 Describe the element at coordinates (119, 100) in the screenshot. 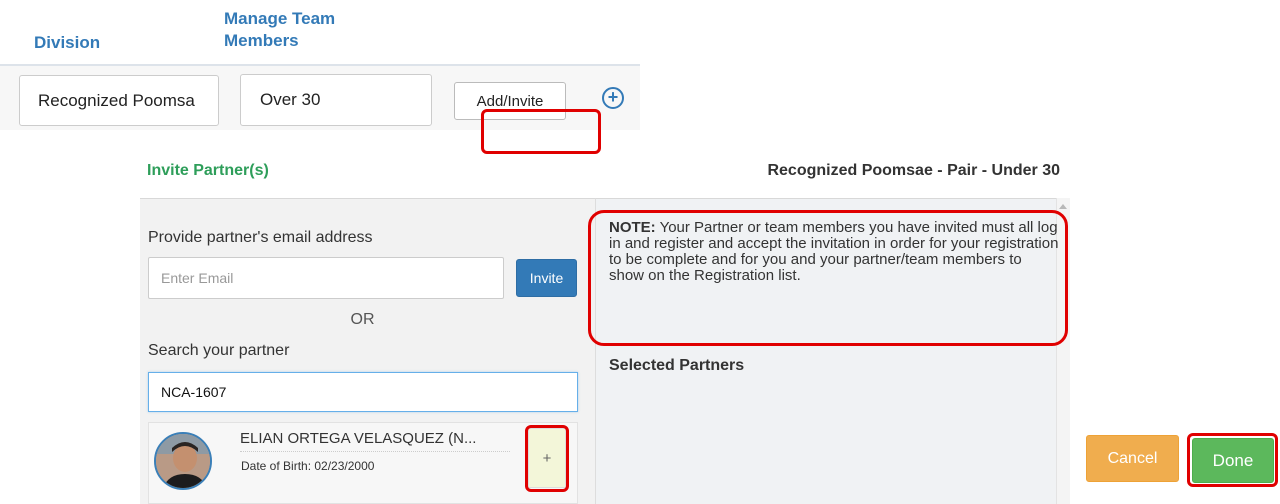

I see `division-cell: Recognized Poomsa` at that location.